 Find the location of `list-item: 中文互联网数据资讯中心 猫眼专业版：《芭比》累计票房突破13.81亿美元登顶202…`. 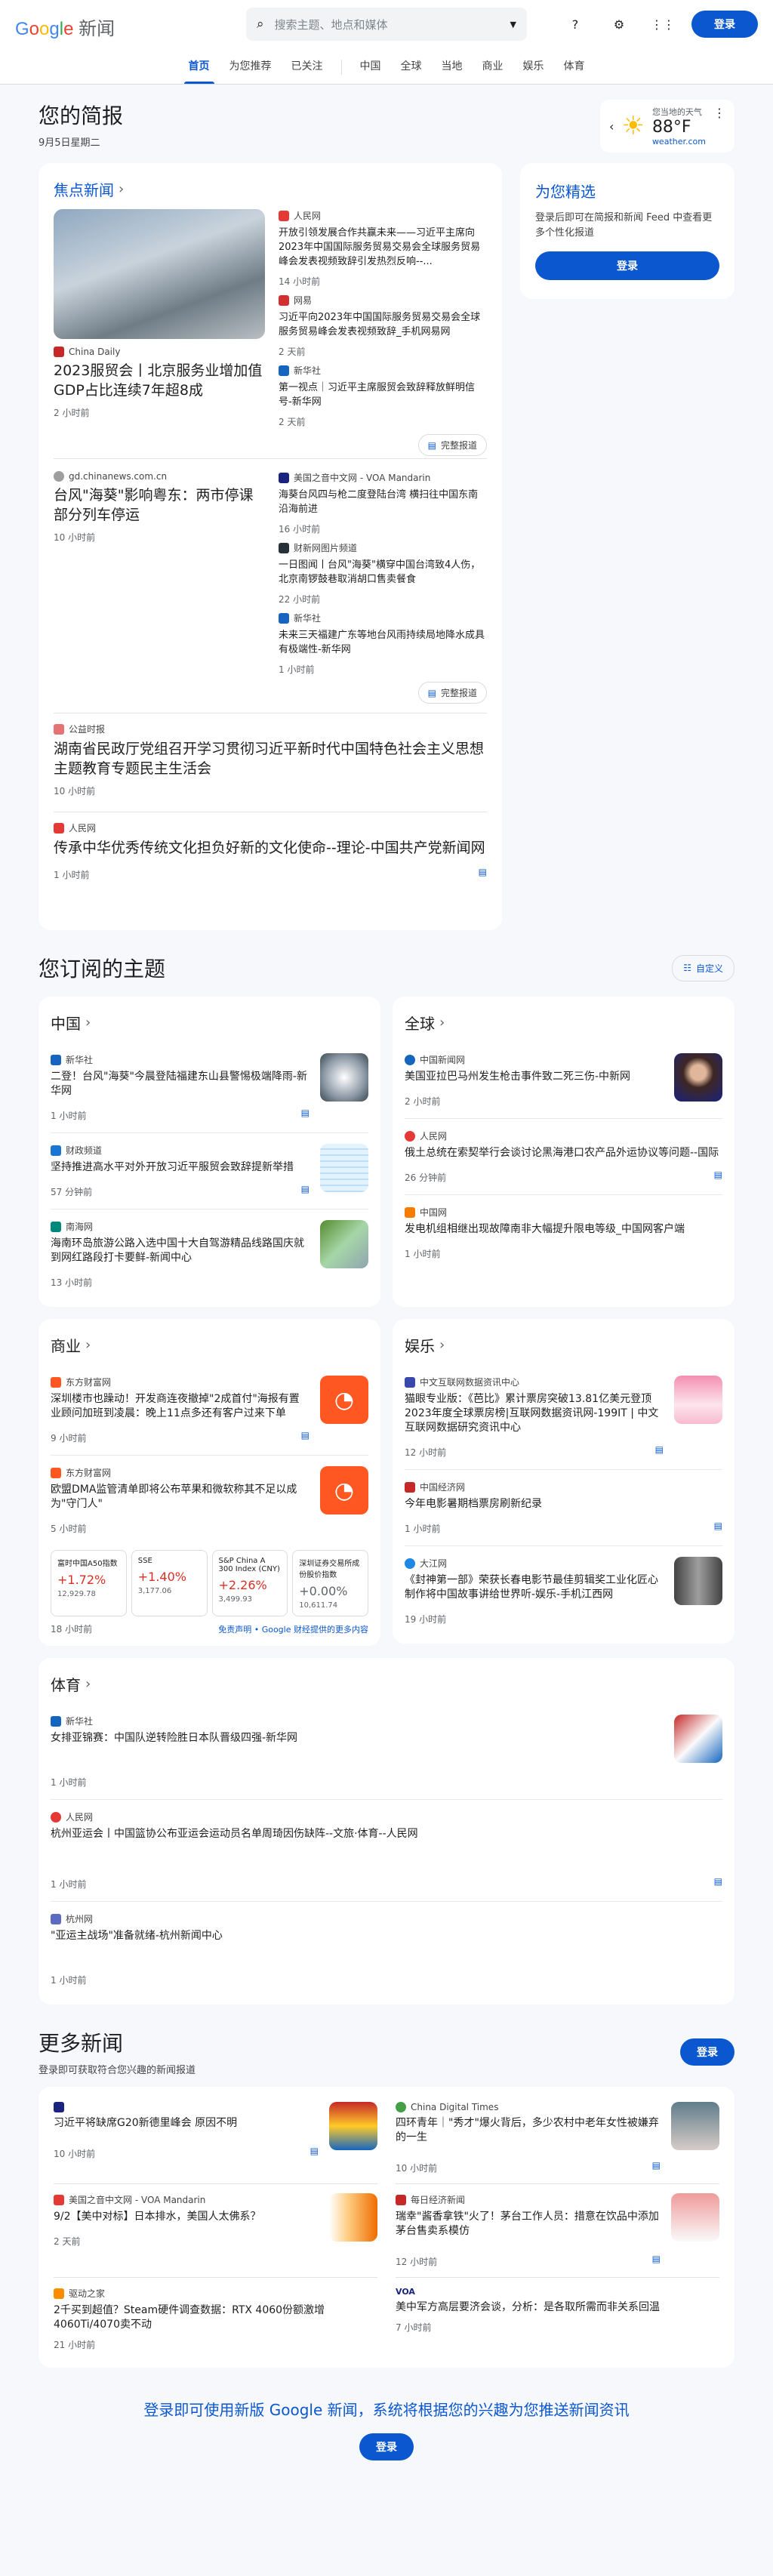

list-item: 中文互联网数据资讯中心 猫眼专业版：《芭比》累计票房突破13.81亿美元登顶202… is located at coordinates (563, 1417).